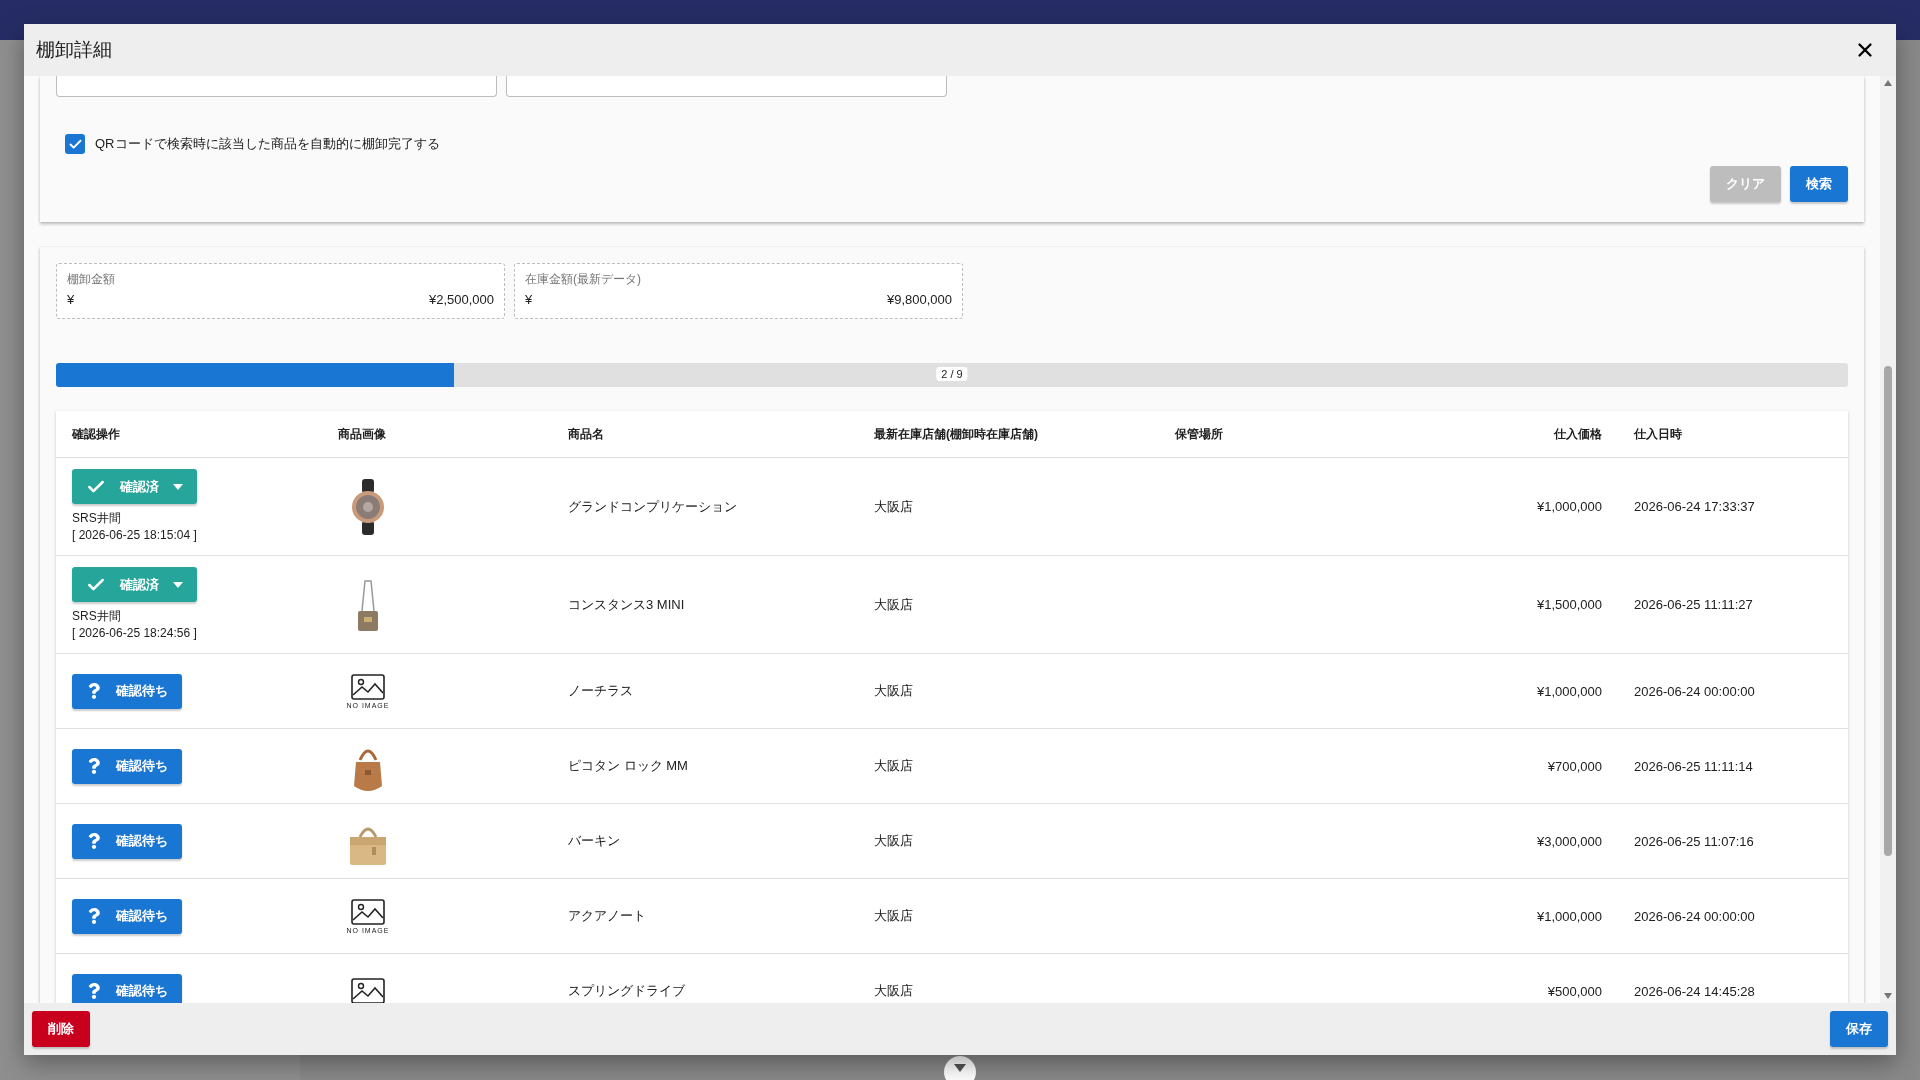  Describe the element at coordinates (626, 604) in the screenshot. I see `table-cell-text: コンスタンス3 MINI` at that location.